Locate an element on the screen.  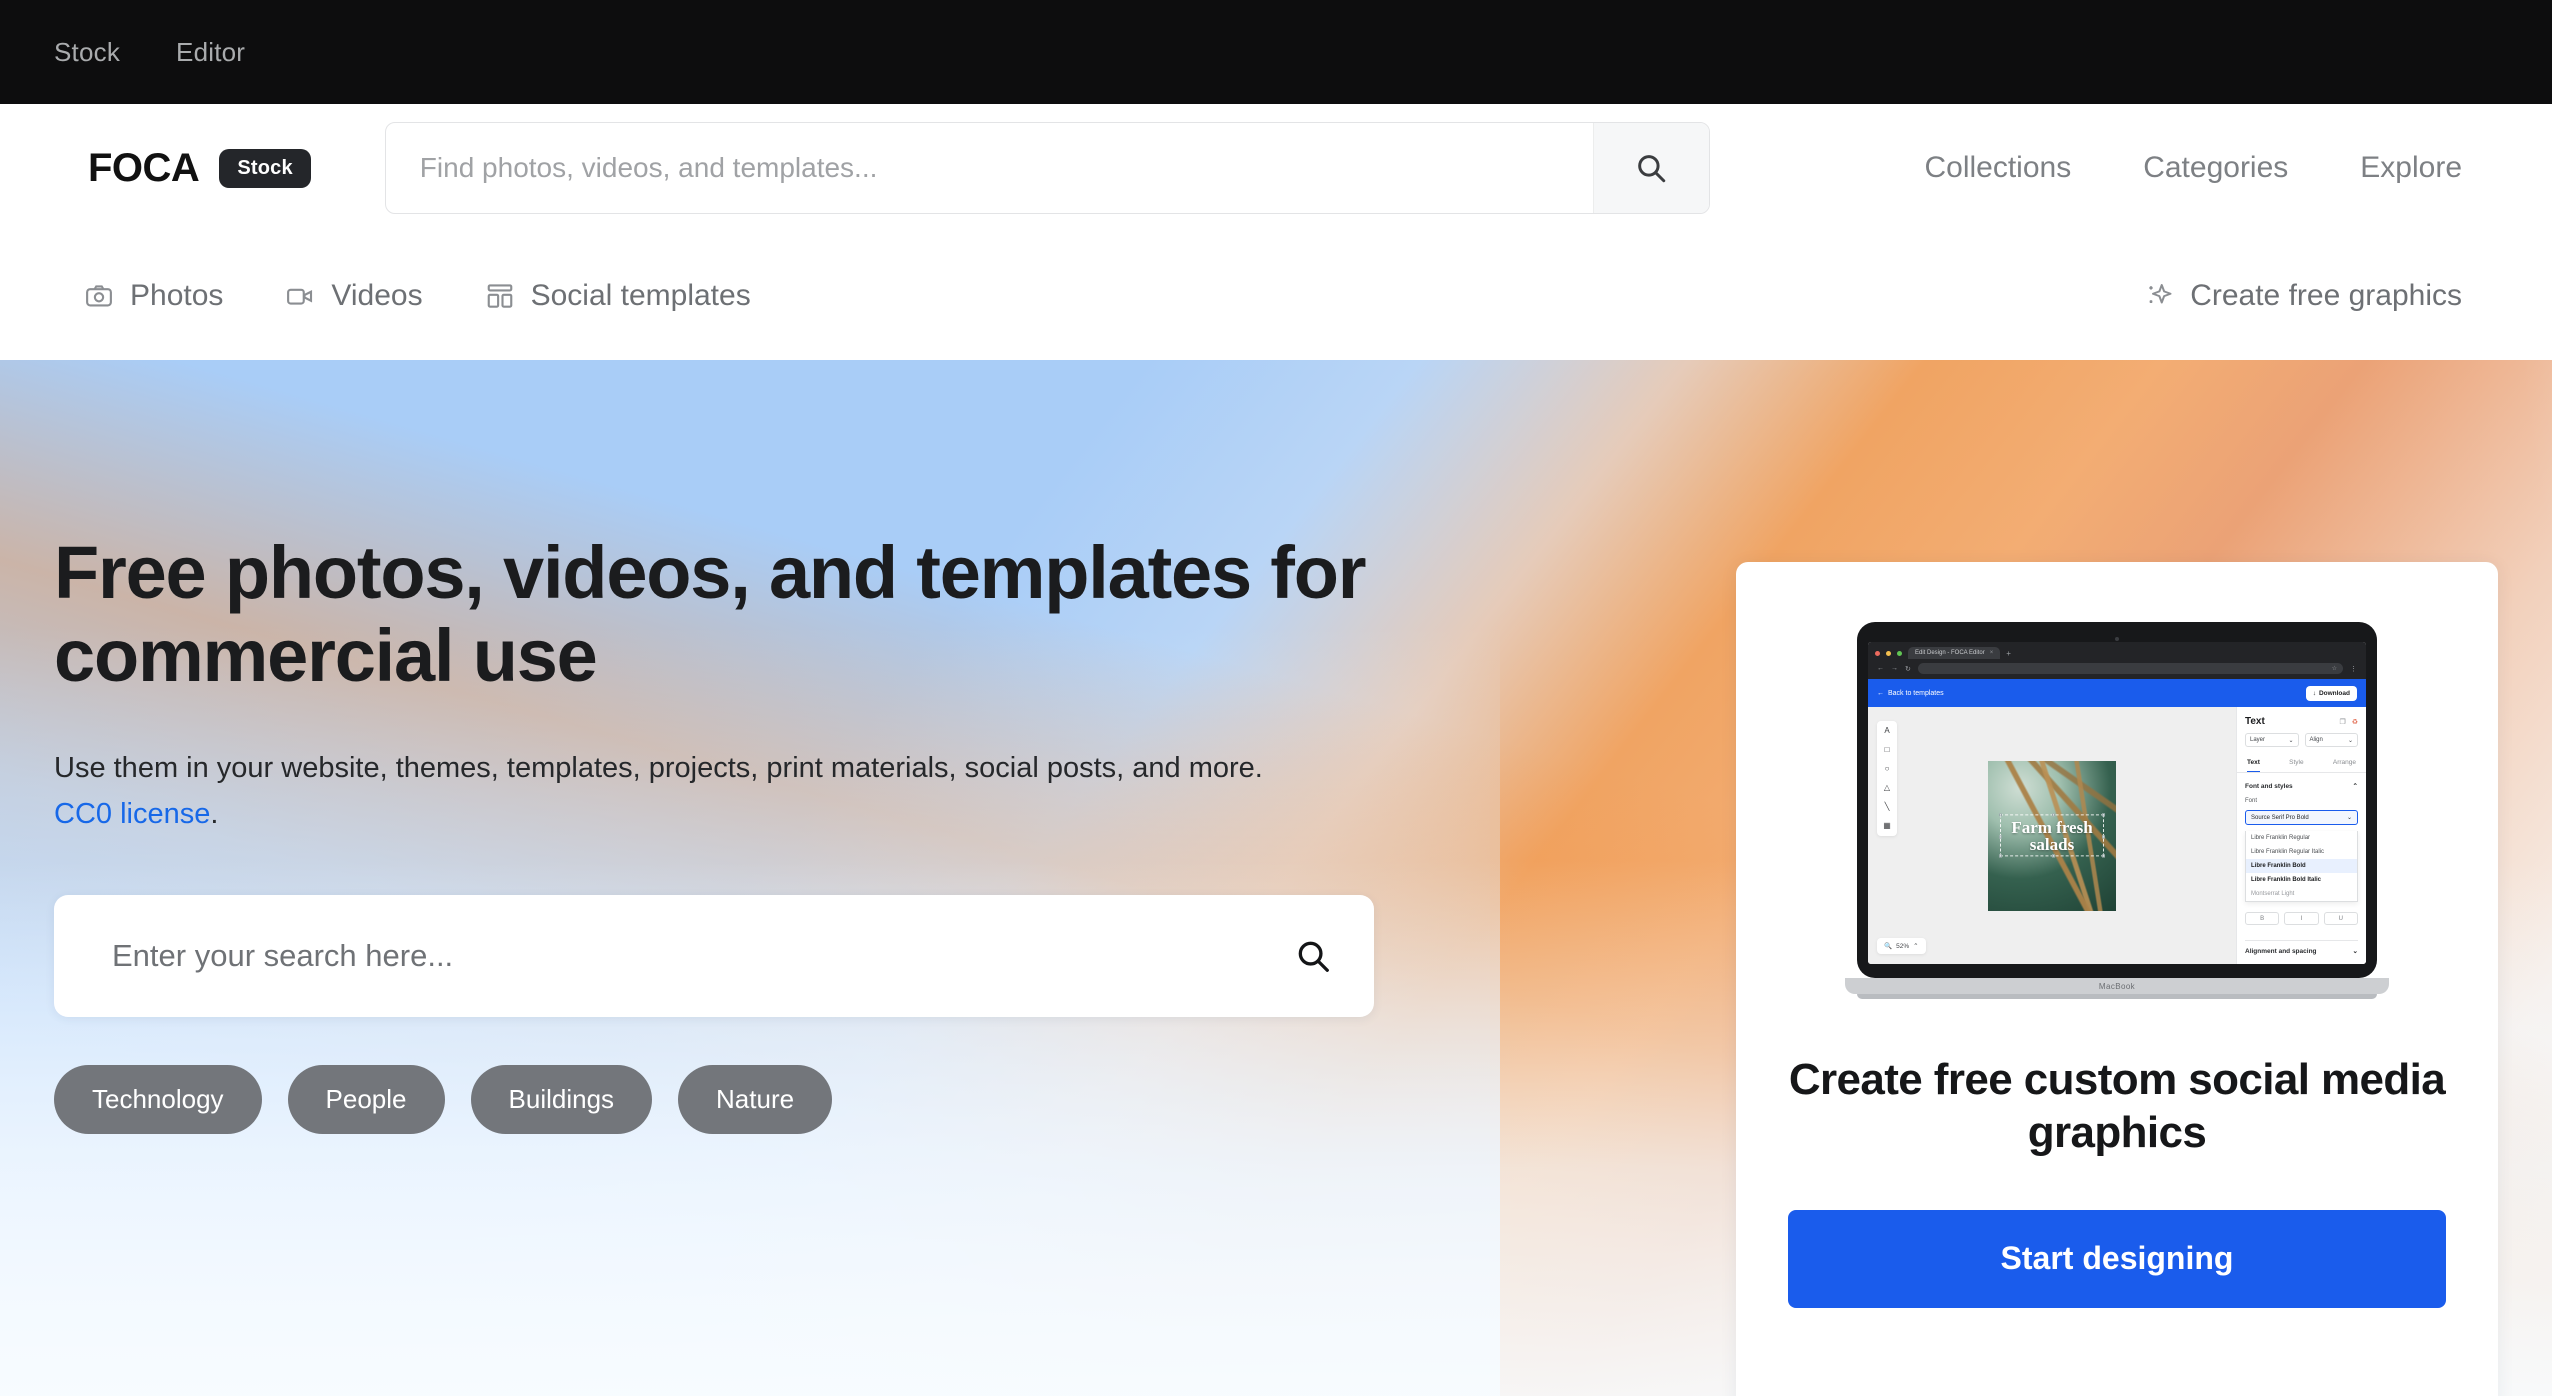
nav-link-collections: Collections is located at coordinates (1997, 168).